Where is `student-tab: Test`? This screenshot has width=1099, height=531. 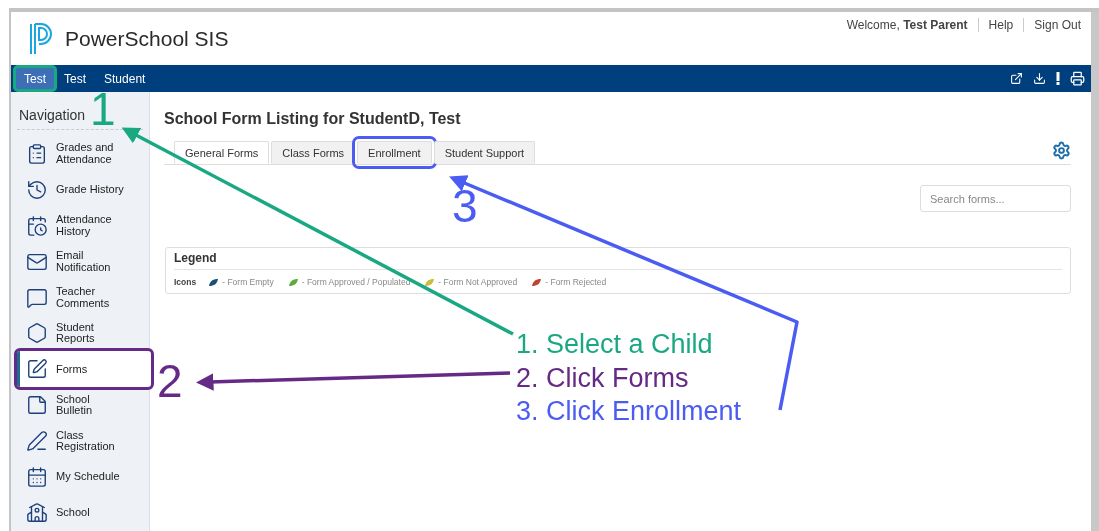 student-tab: Test is located at coordinates (35, 78).